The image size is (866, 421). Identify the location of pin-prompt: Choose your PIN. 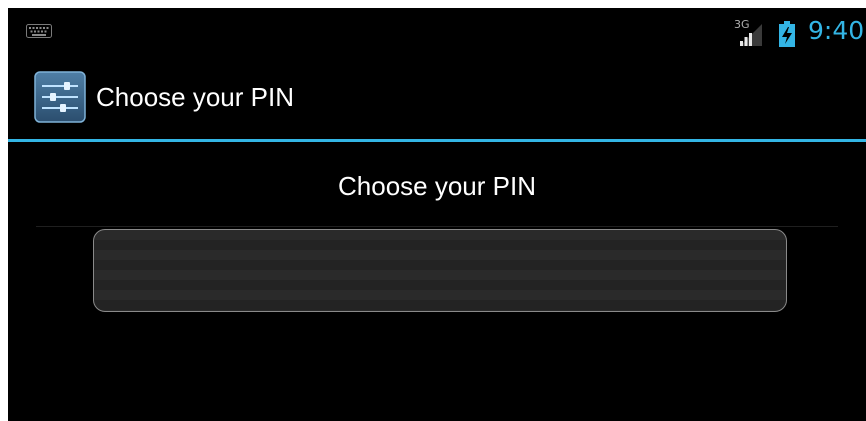
(437, 186).